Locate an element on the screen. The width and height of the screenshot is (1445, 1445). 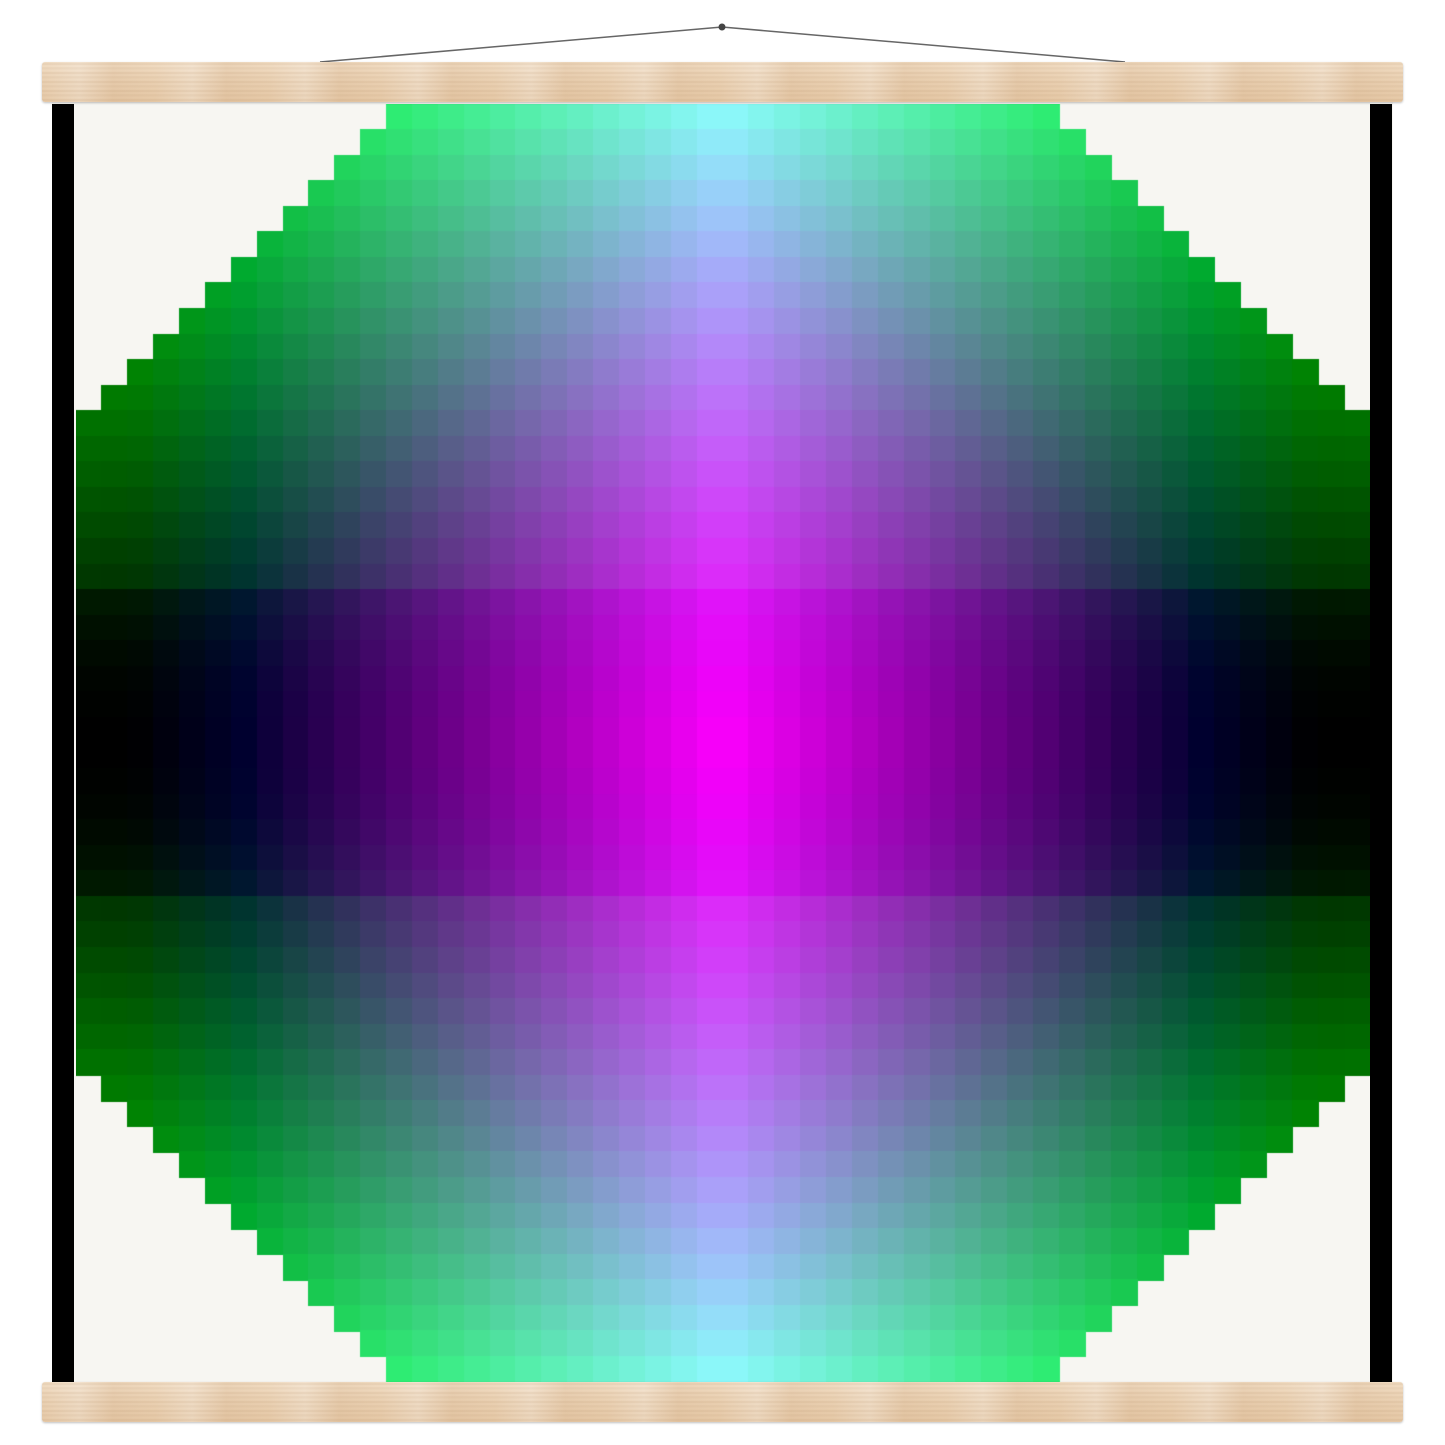
top-wood-rail is located at coordinates (722, 82).